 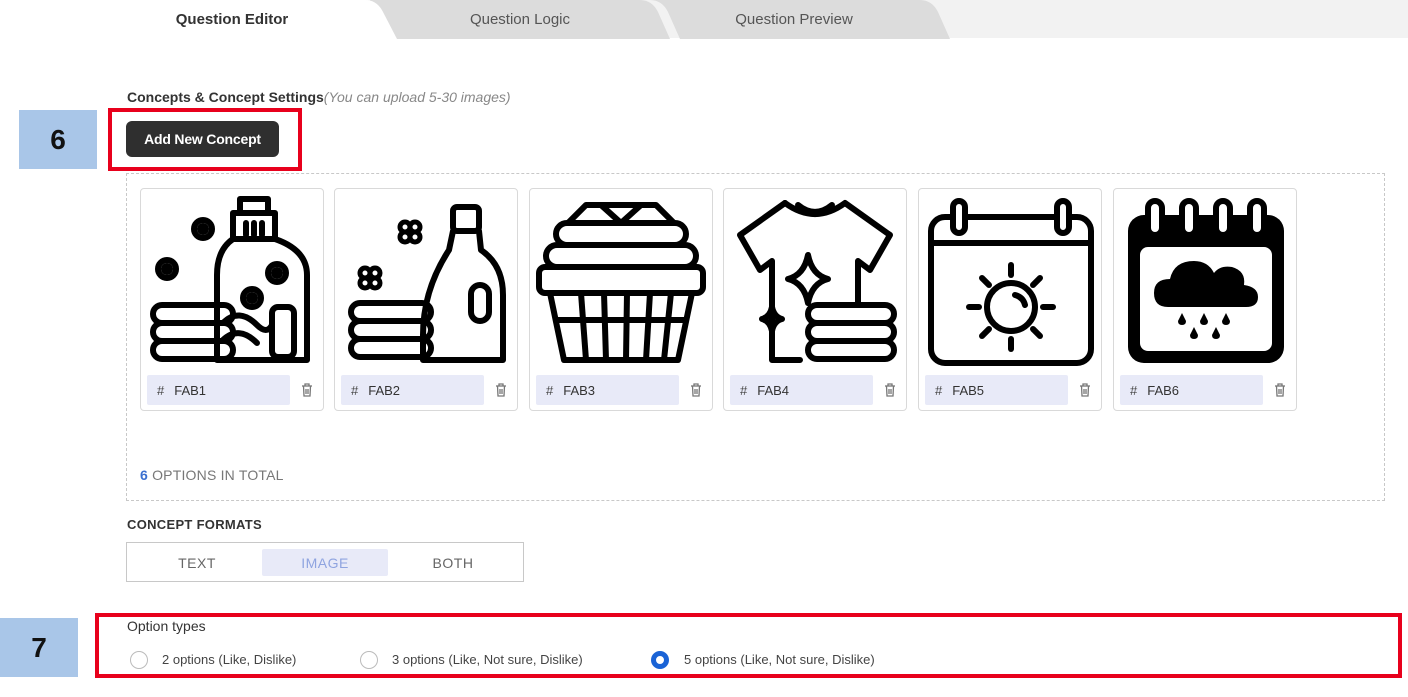 I want to click on concept-label-field: # FAB6, so click(x=1191, y=390).